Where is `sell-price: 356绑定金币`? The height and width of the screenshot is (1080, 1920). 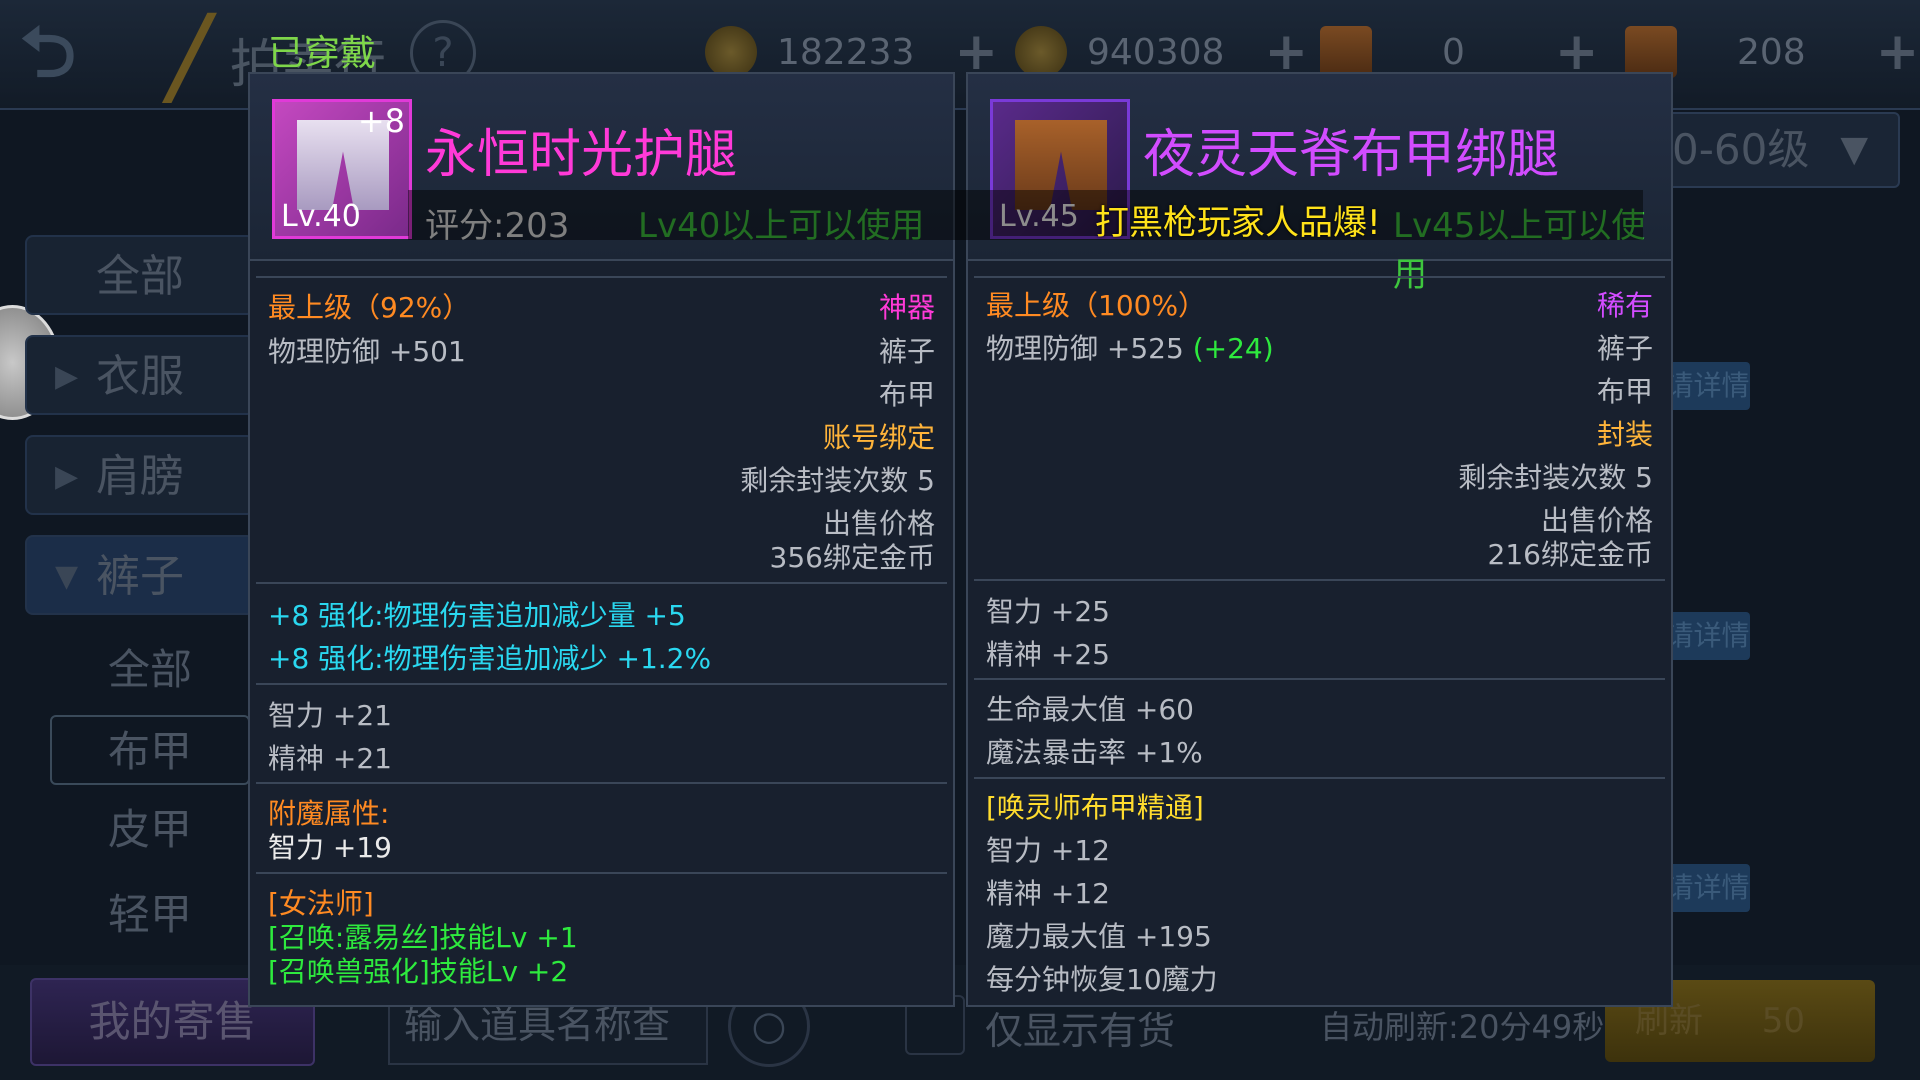 sell-price: 356绑定金币 is located at coordinates (852, 557).